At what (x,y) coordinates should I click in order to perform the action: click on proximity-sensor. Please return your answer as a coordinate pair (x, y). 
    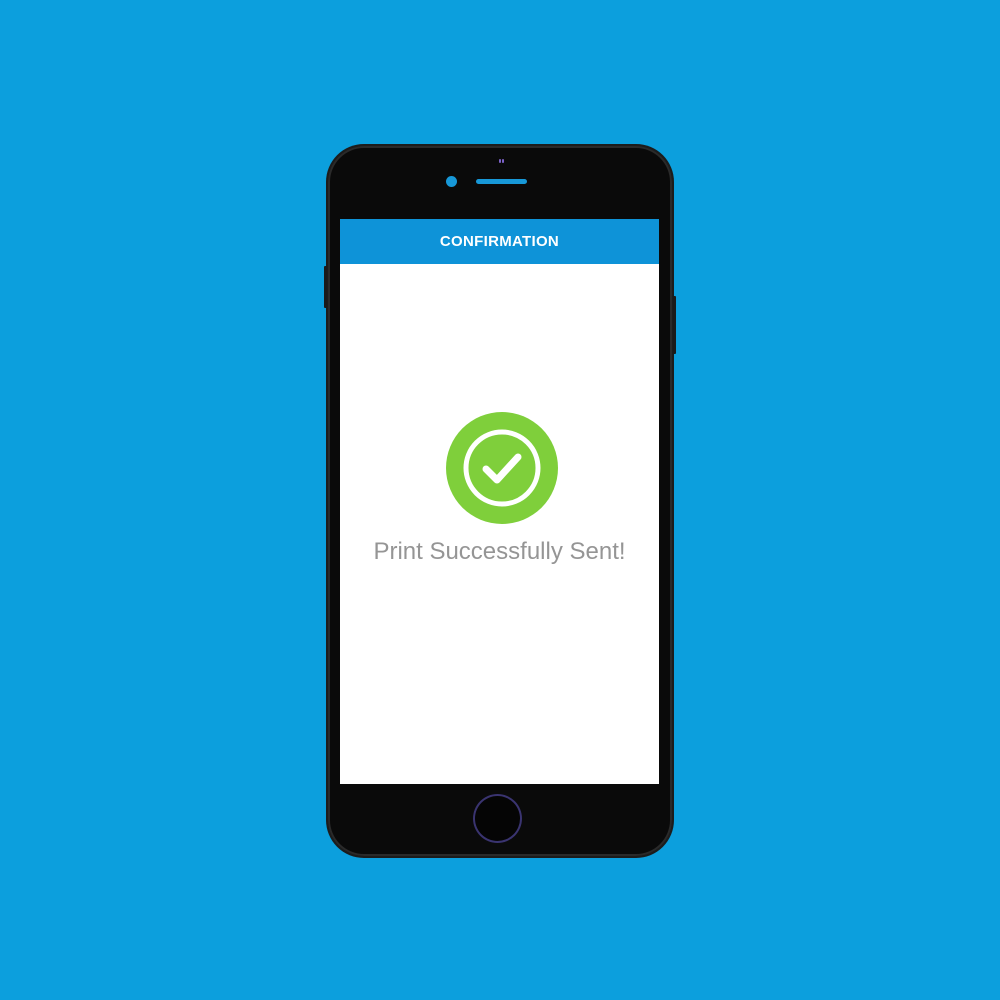
    Looking at the image, I should click on (501, 161).